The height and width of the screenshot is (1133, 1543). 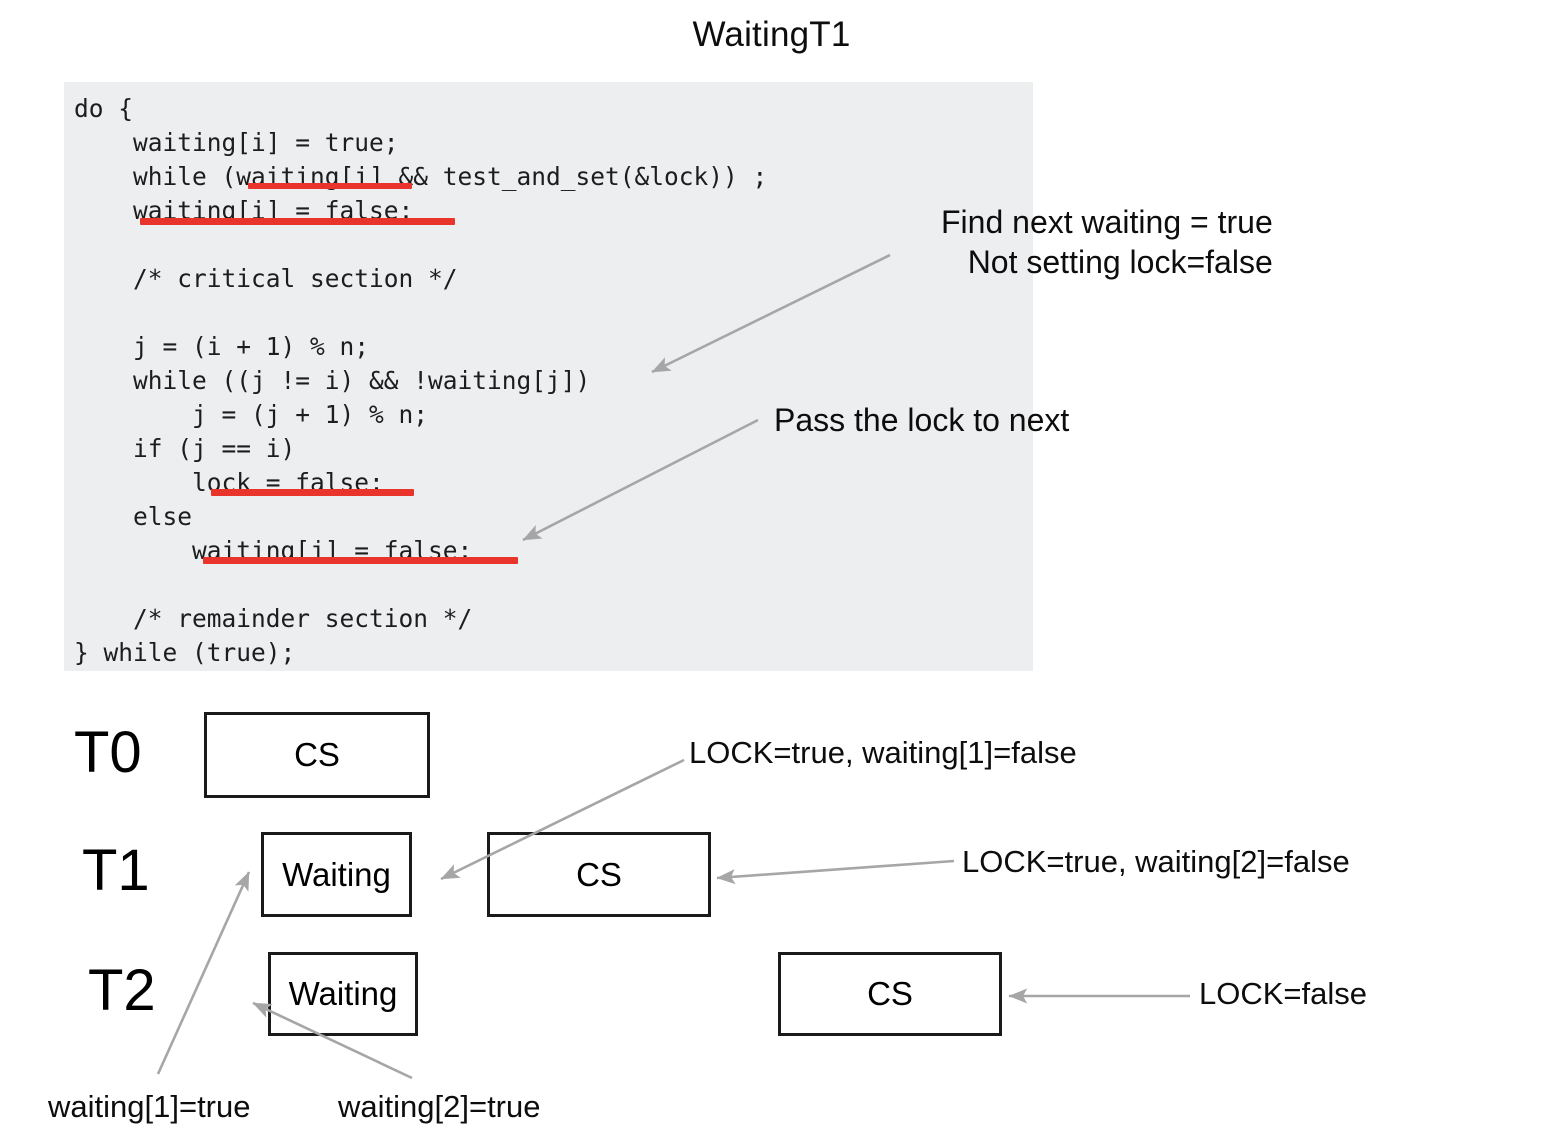 I want to click on timeline-note-lock-true-waiting2: LOCK=true, waiting[2]=false, so click(x=1156, y=861).